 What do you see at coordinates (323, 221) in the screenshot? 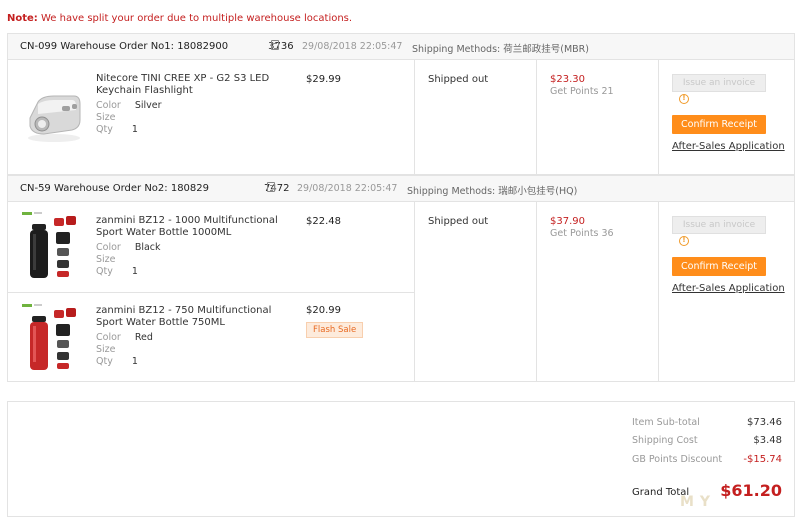
I see `item-price: $22.48` at bounding box center [323, 221].